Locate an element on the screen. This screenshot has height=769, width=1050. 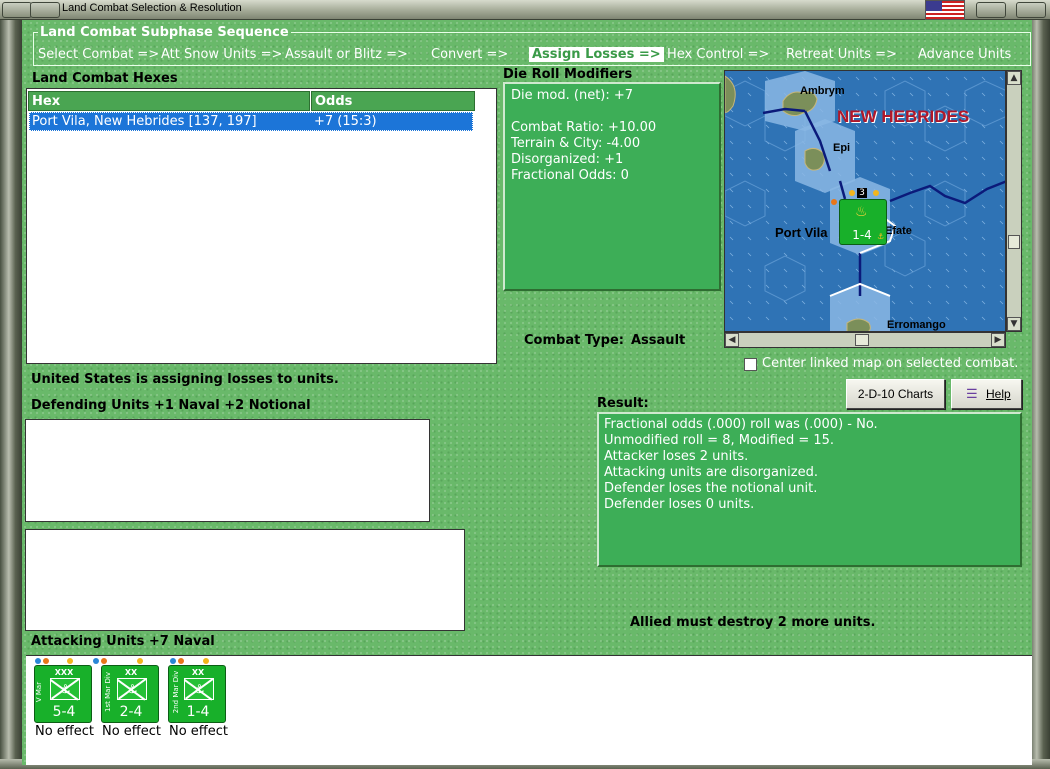
map-label-port-vila: Port Vila is located at coordinates (801, 232).